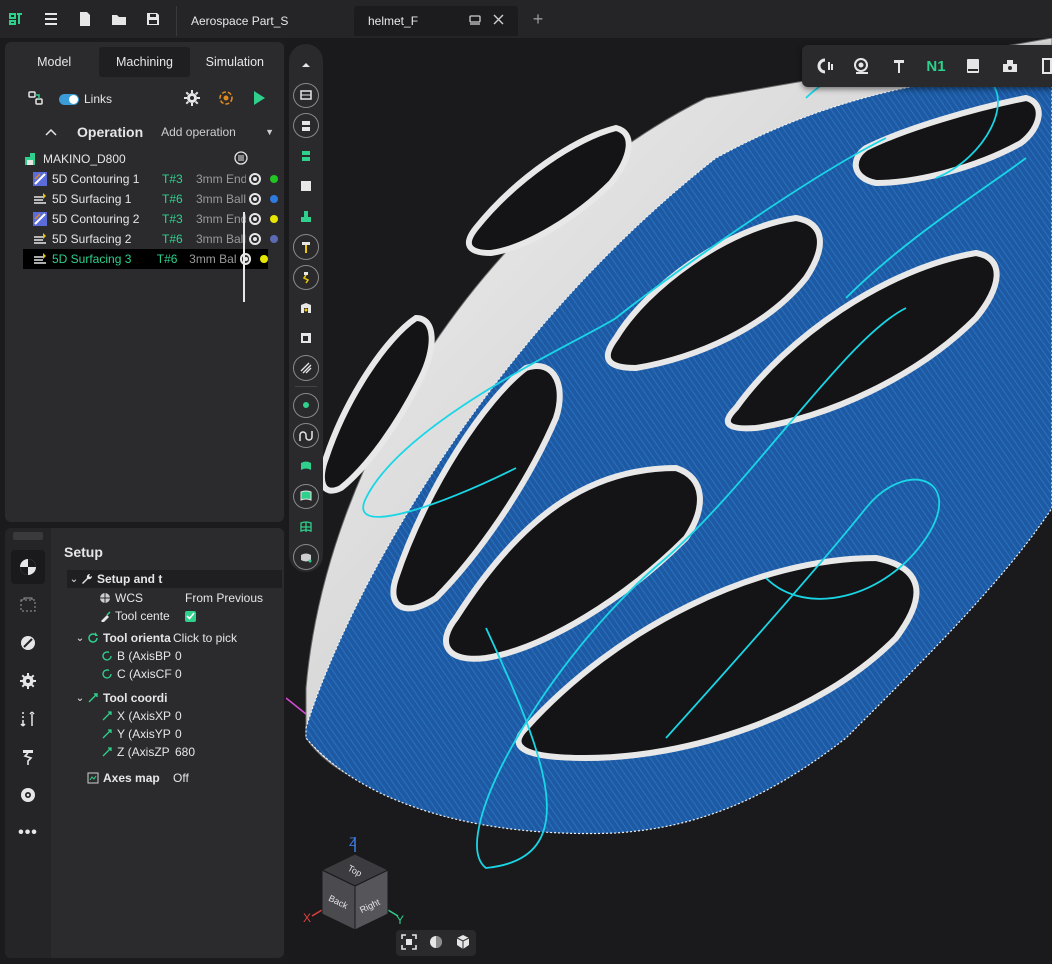 This screenshot has width=1052, height=964. Describe the element at coordinates (192, 99) in the screenshot. I see `settings-gear-icon` at that location.